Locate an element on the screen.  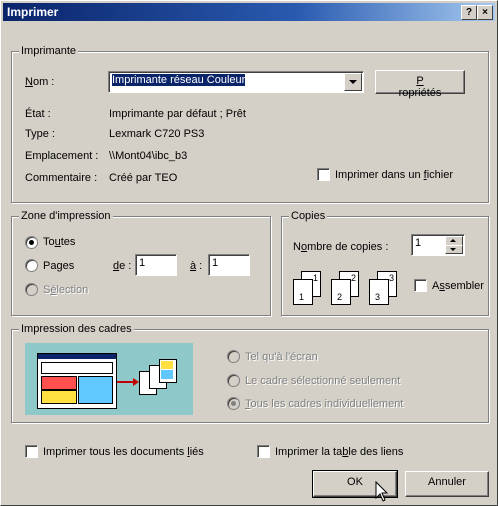
title-bar: Imprimer ? × is located at coordinates (249, 12).